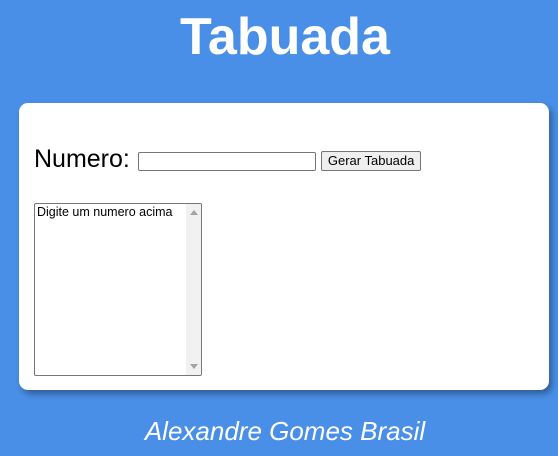  Describe the element at coordinates (285, 37) in the screenshot. I see `page-title: Tabuada` at that location.